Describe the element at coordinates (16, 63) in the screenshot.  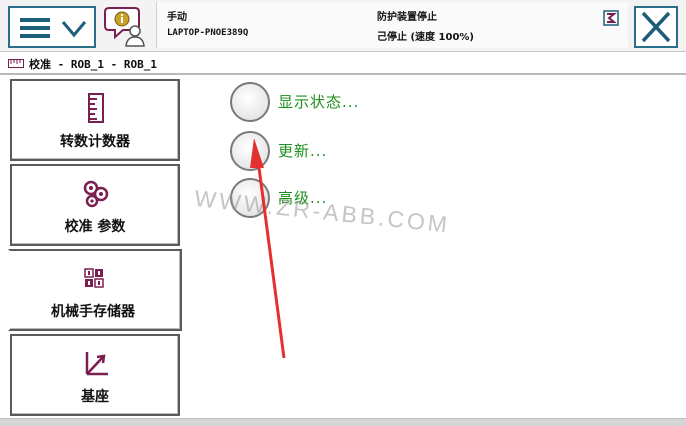
I see `calibration-icon` at that location.